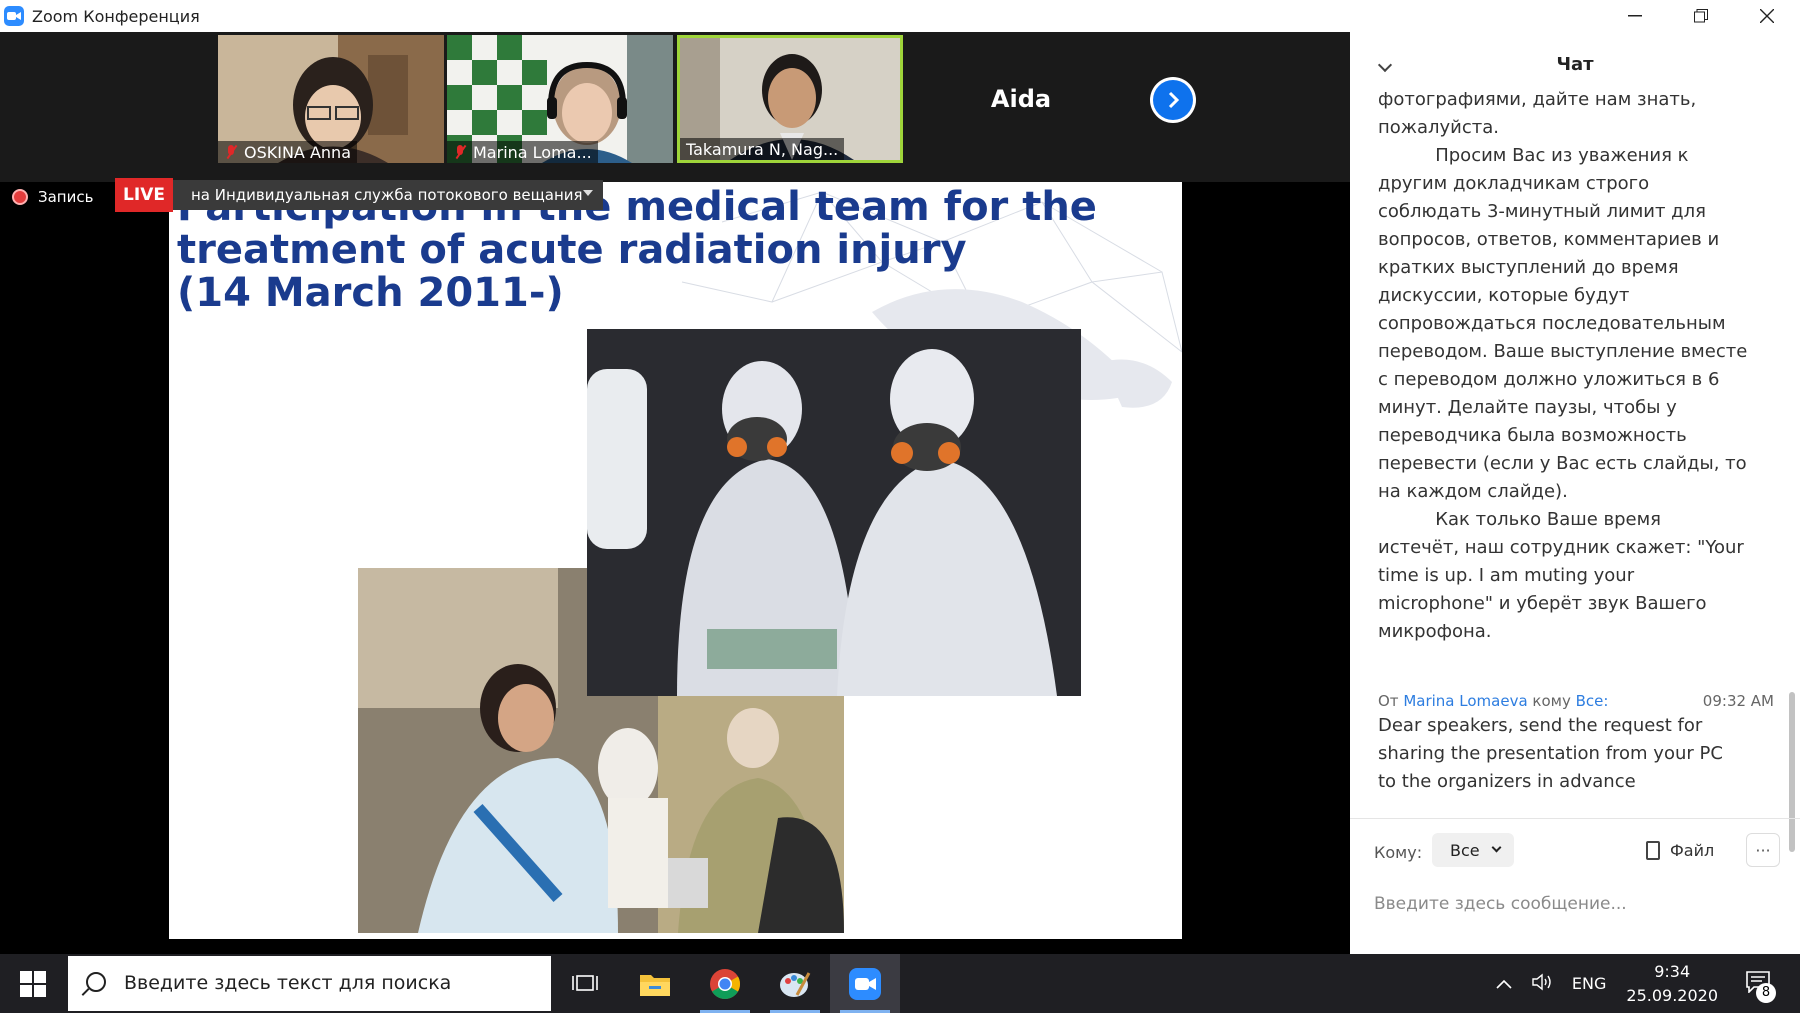  What do you see at coordinates (66, 197) in the screenshot?
I see `recording-label: Запись` at bounding box center [66, 197].